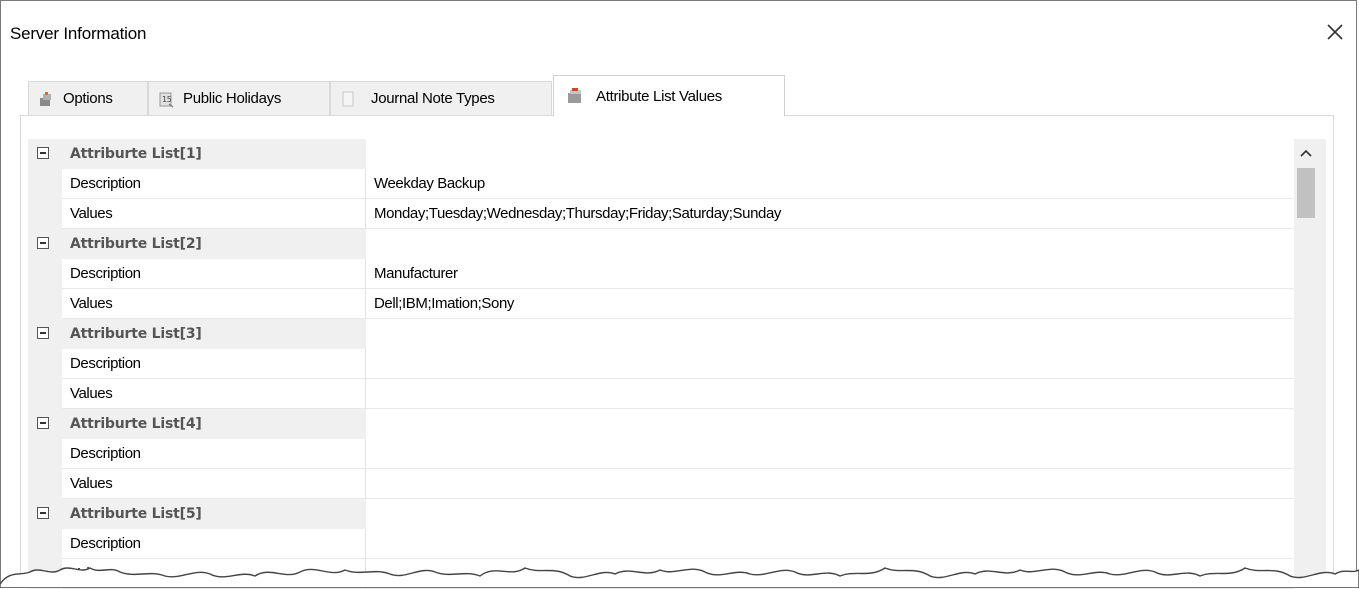  I want to click on category-row: Attriburte List[4], so click(661, 424).